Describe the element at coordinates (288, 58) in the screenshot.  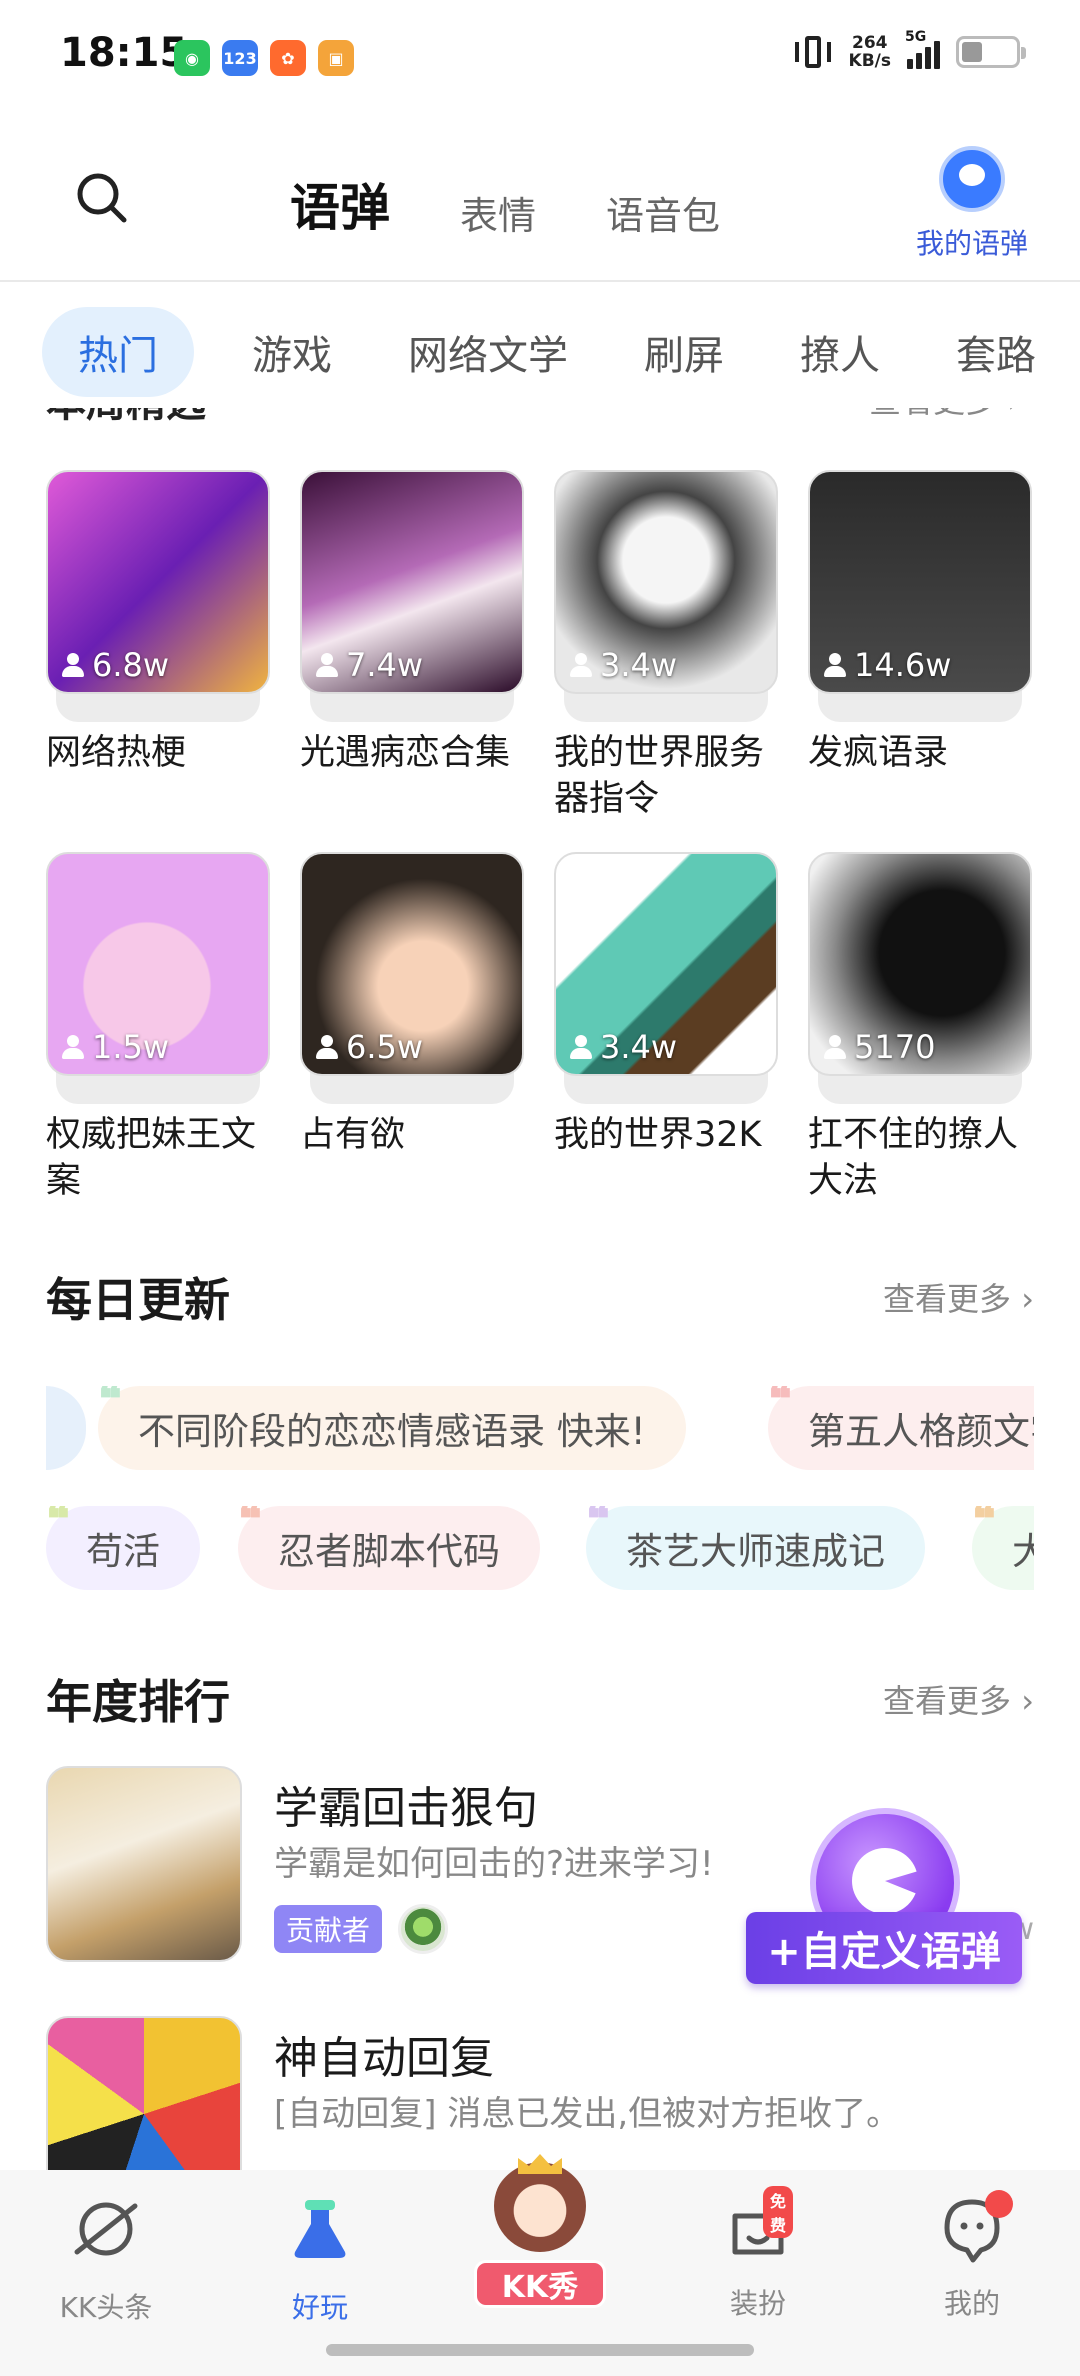
I see `orange-app-icon: ✿` at that location.